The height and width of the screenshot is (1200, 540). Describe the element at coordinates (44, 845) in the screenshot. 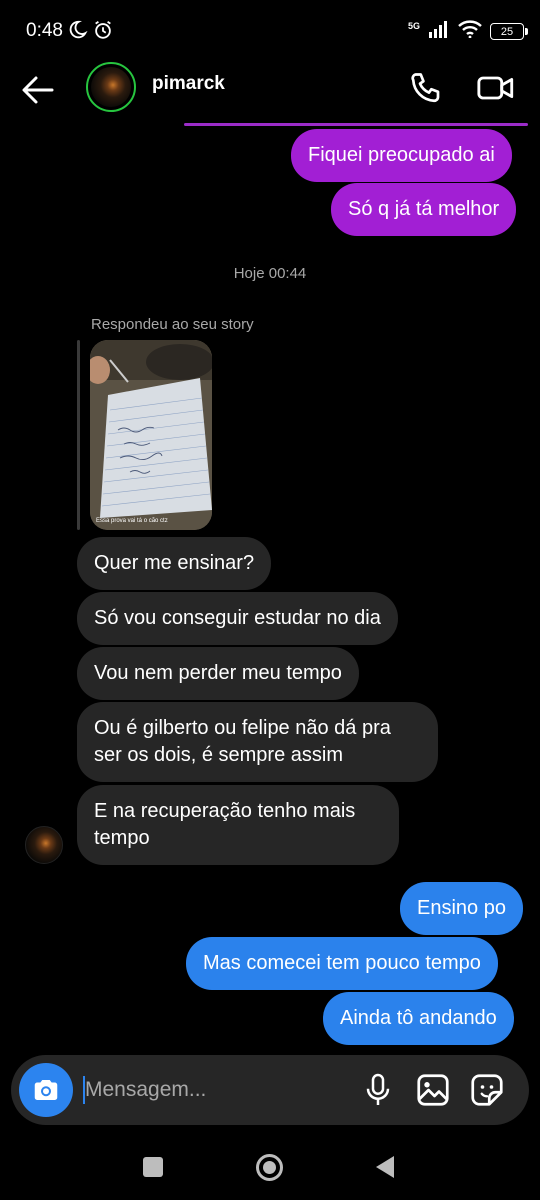

I see `sender-avatar` at that location.